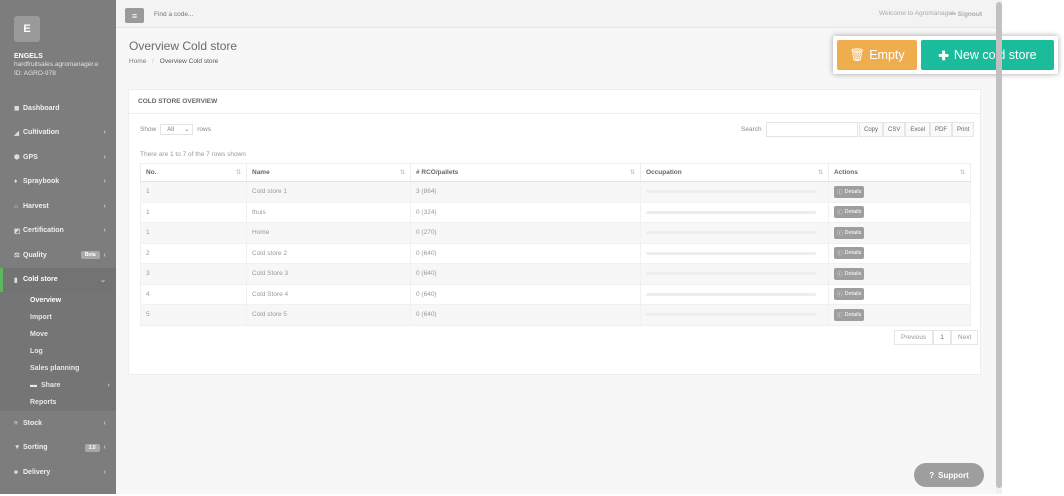 This screenshot has width=1064, height=496. What do you see at coordinates (525, 172) in the screenshot?
I see `column-header-rco: # RCO/pallets ⇅` at bounding box center [525, 172].